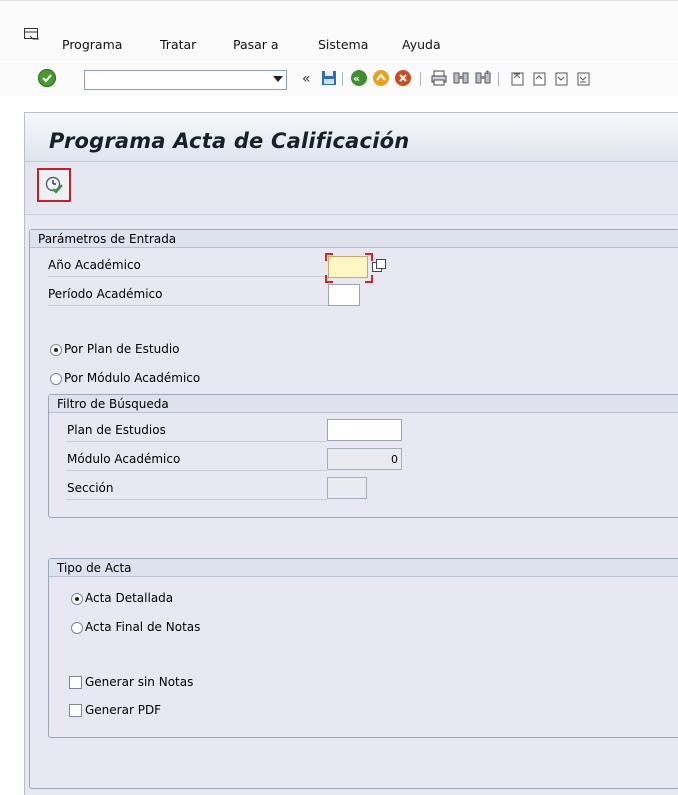 The width and height of the screenshot is (678, 795). Describe the element at coordinates (344, 295) in the screenshot. I see `academic-period-input` at that location.